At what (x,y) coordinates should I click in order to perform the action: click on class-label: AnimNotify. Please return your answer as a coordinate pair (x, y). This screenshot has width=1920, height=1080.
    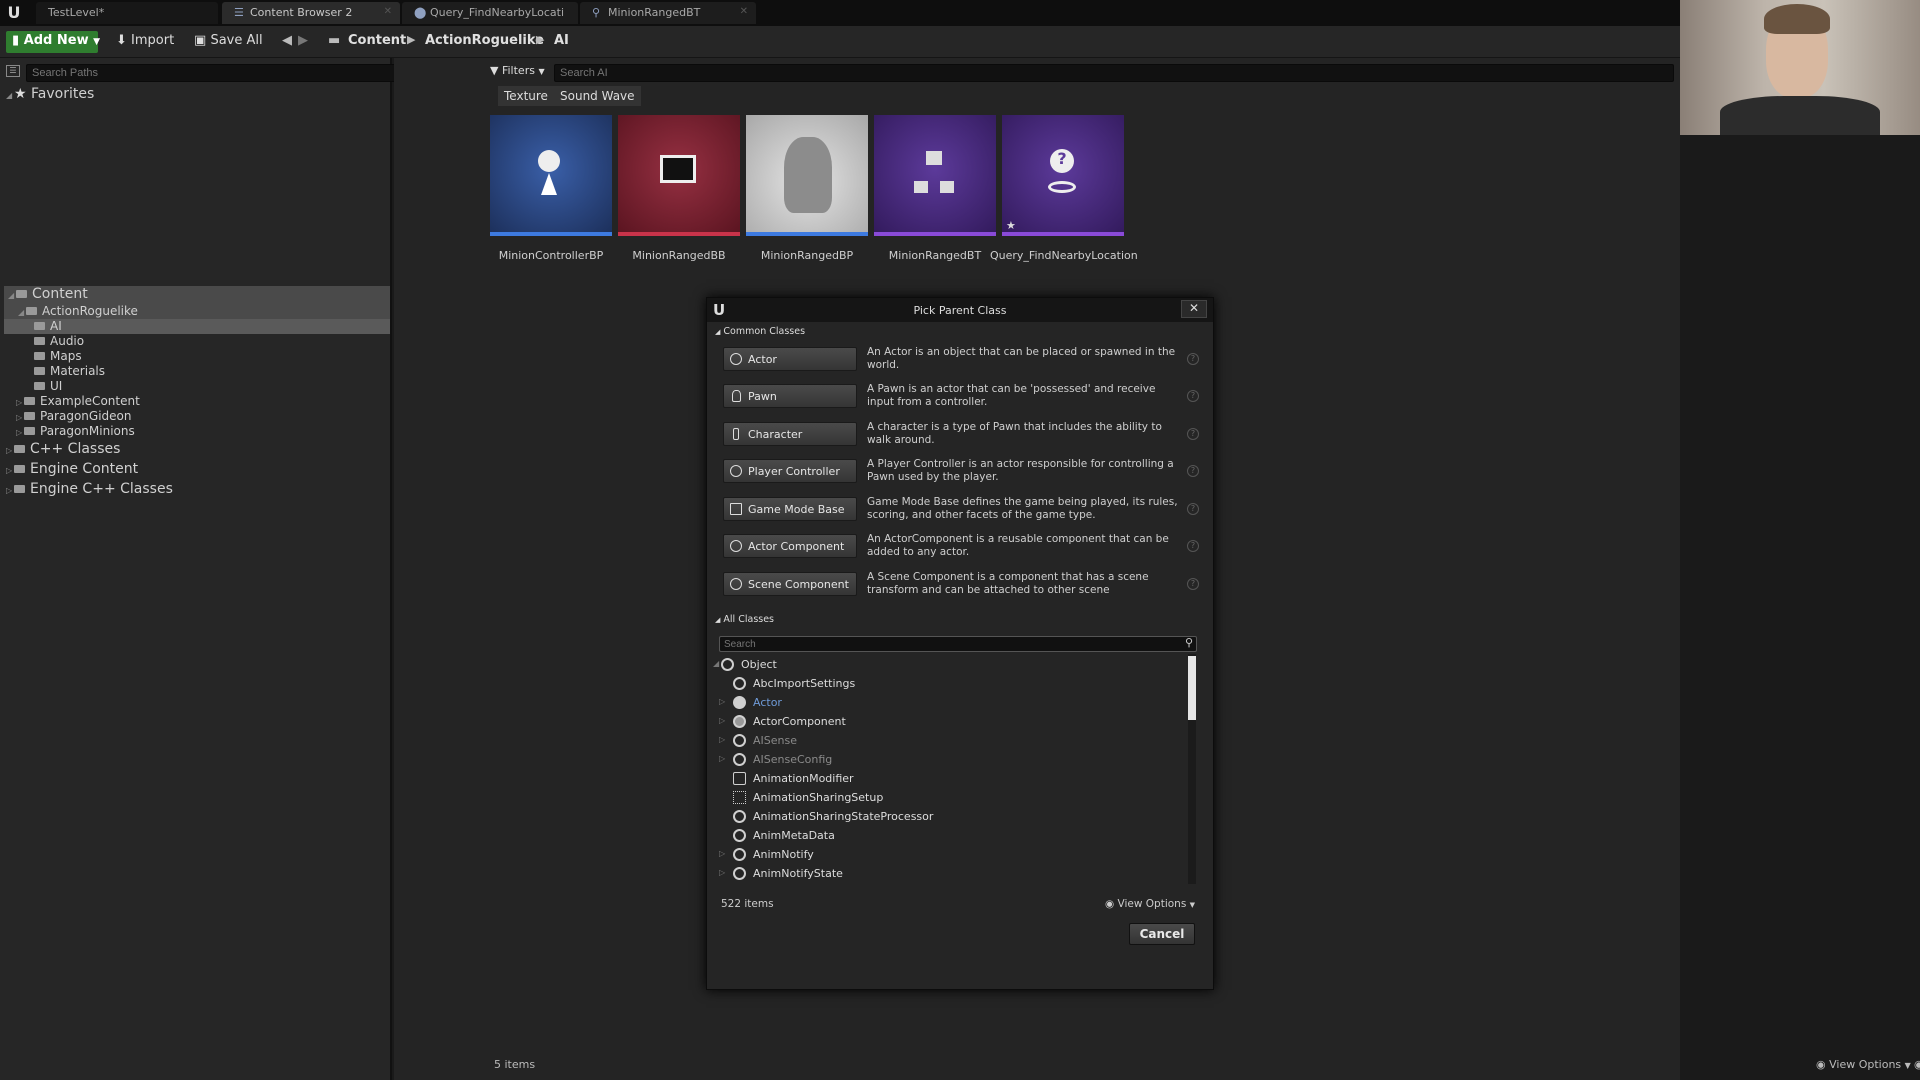
    Looking at the image, I should click on (783, 854).